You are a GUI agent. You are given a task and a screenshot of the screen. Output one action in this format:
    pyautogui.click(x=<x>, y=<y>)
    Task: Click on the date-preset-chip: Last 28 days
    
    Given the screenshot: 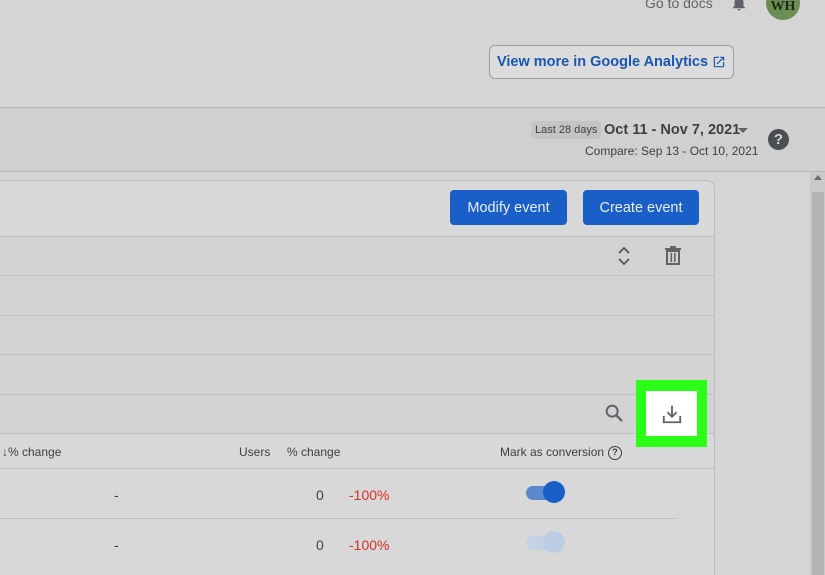 What is the action you would take?
    pyautogui.click(x=566, y=130)
    